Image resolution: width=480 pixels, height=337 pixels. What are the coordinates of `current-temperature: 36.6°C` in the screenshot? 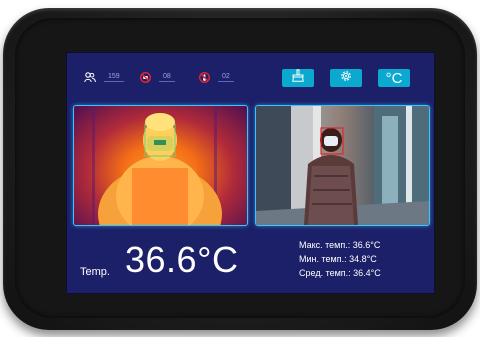 It's located at (182, 259).